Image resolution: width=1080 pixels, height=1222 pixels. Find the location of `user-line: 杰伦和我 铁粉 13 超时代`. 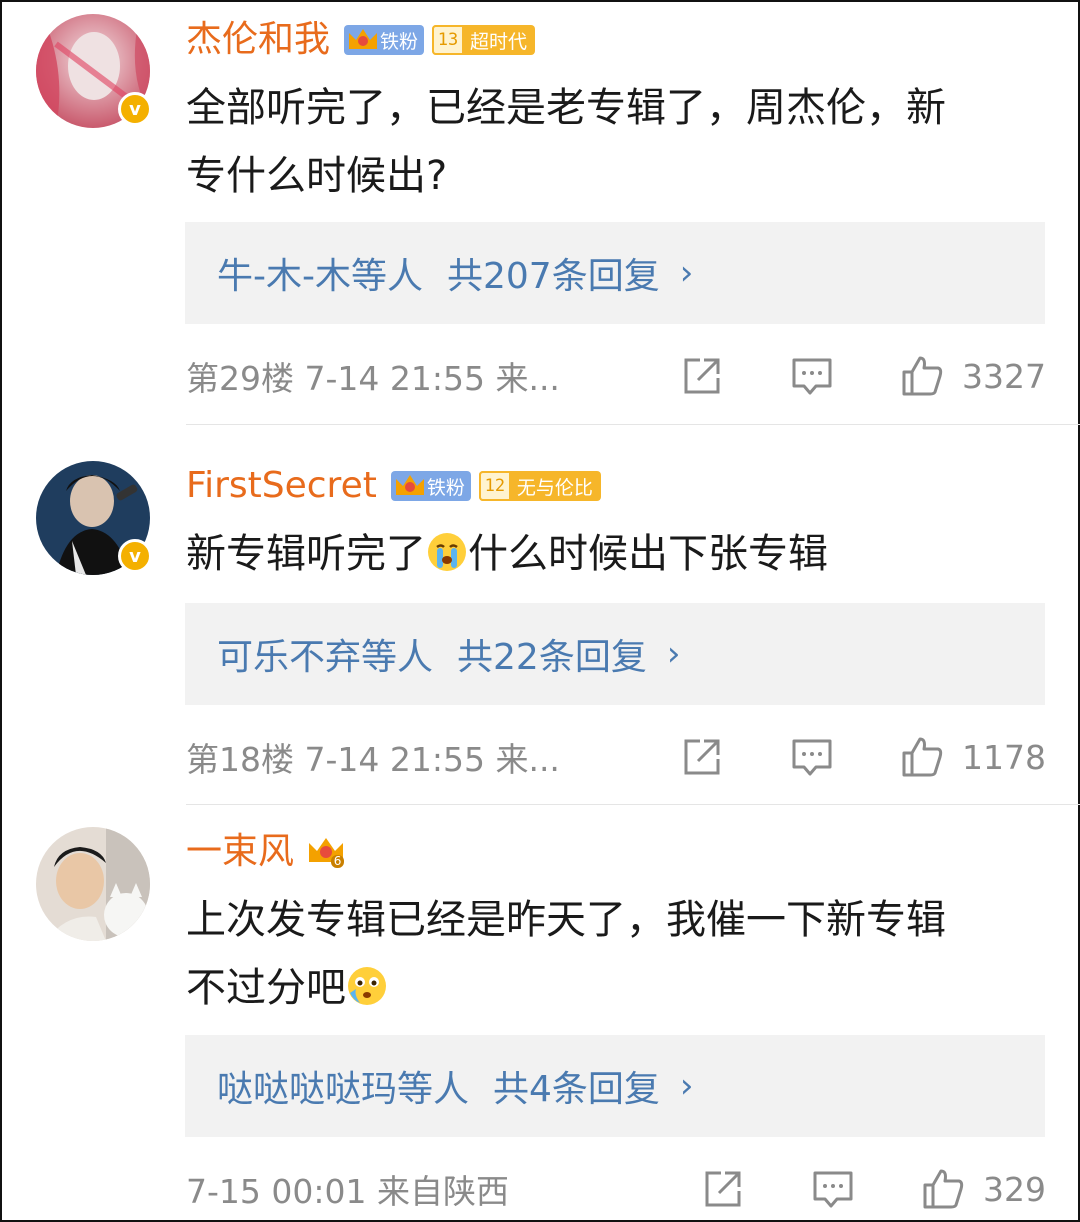

user-line: 杰伦和我 铁粉 13 超时代 is located at coordinates (361, 40).